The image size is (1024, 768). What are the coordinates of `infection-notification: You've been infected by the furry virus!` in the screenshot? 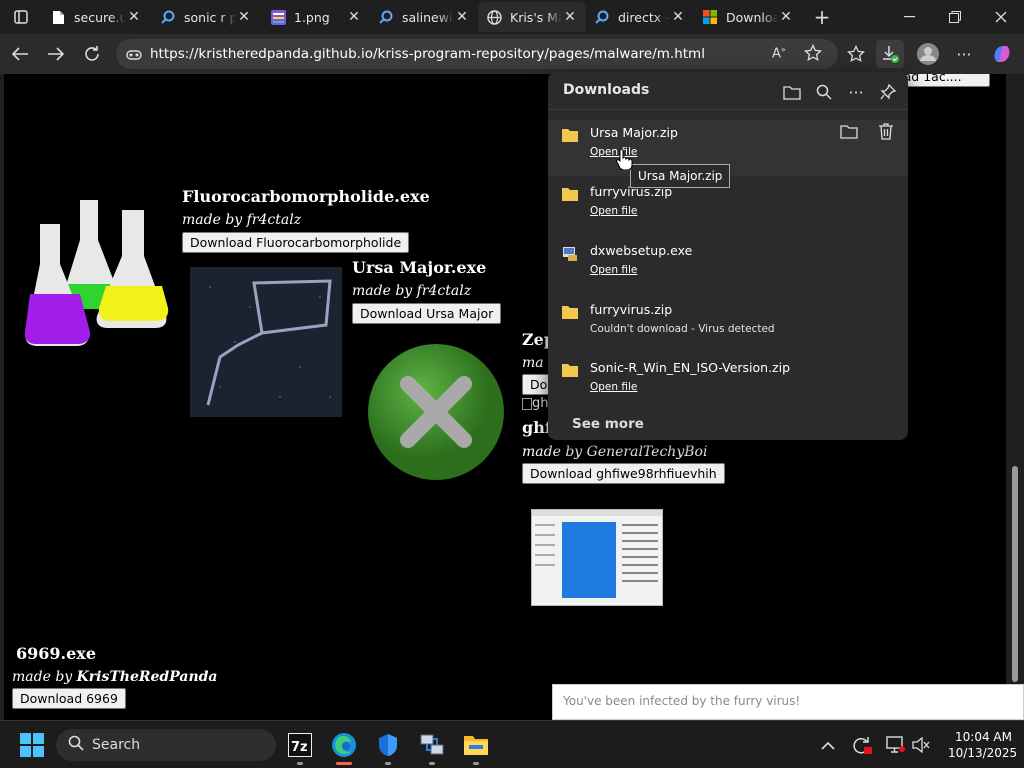 It's located at (788, 702).